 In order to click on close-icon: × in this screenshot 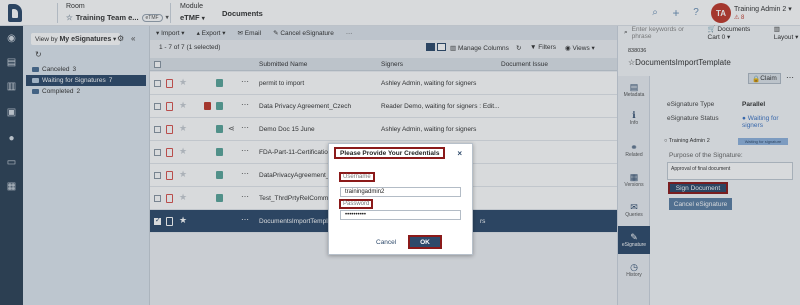, I will do `click(459, 153)`.